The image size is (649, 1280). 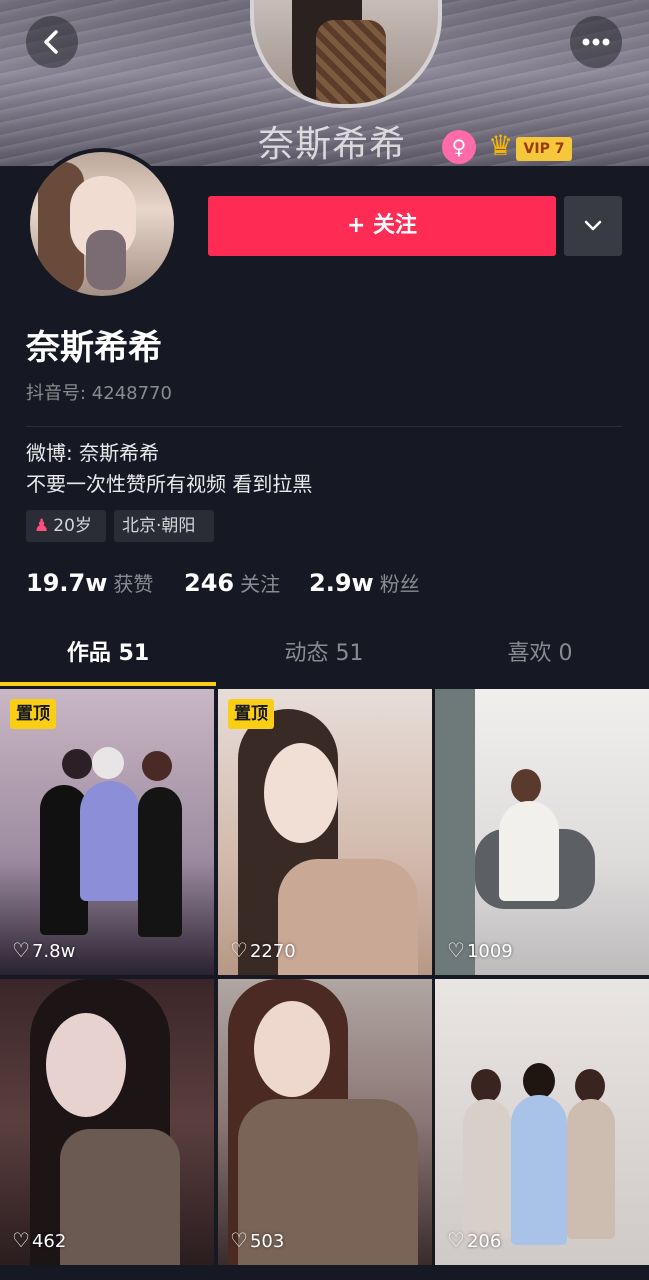 What do you see at coordinates (382, 226) in the screenshot?
I see `follow-button: + 关注` at bounding box center [382, 226].